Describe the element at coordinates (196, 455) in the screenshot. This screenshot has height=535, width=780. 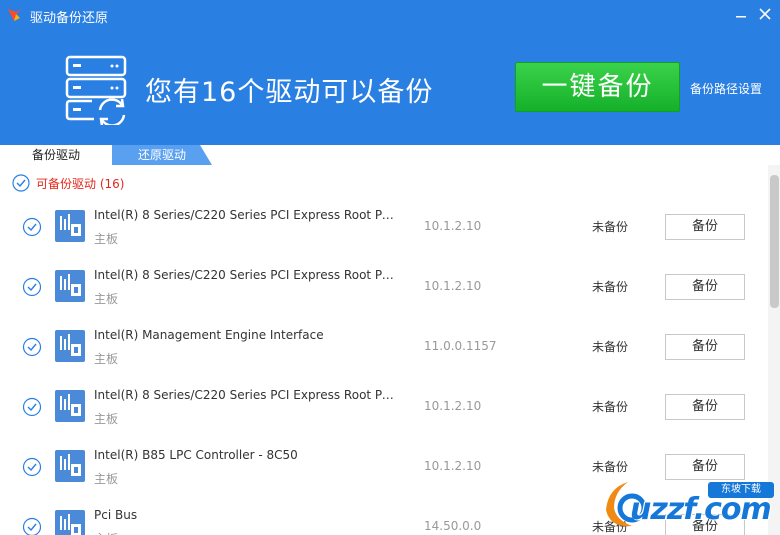
I see `driver-name: Intel(R) B85 LPC Controller - 8C50` at that location.